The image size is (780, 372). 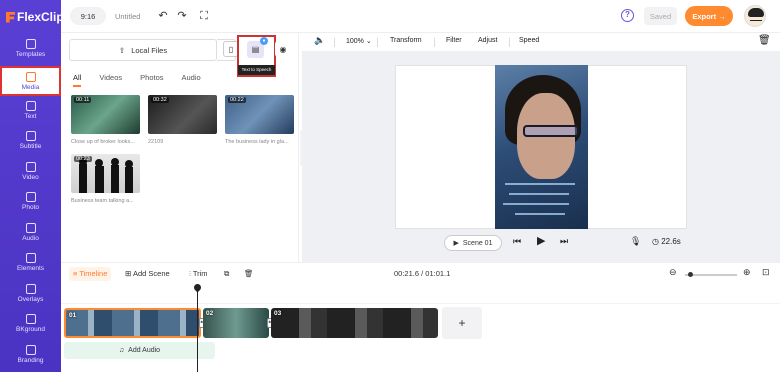 What do you see at coordinates (529, 40) in the screenshot?
I see `speed-button: Speed` at bounding box center [529, 40].